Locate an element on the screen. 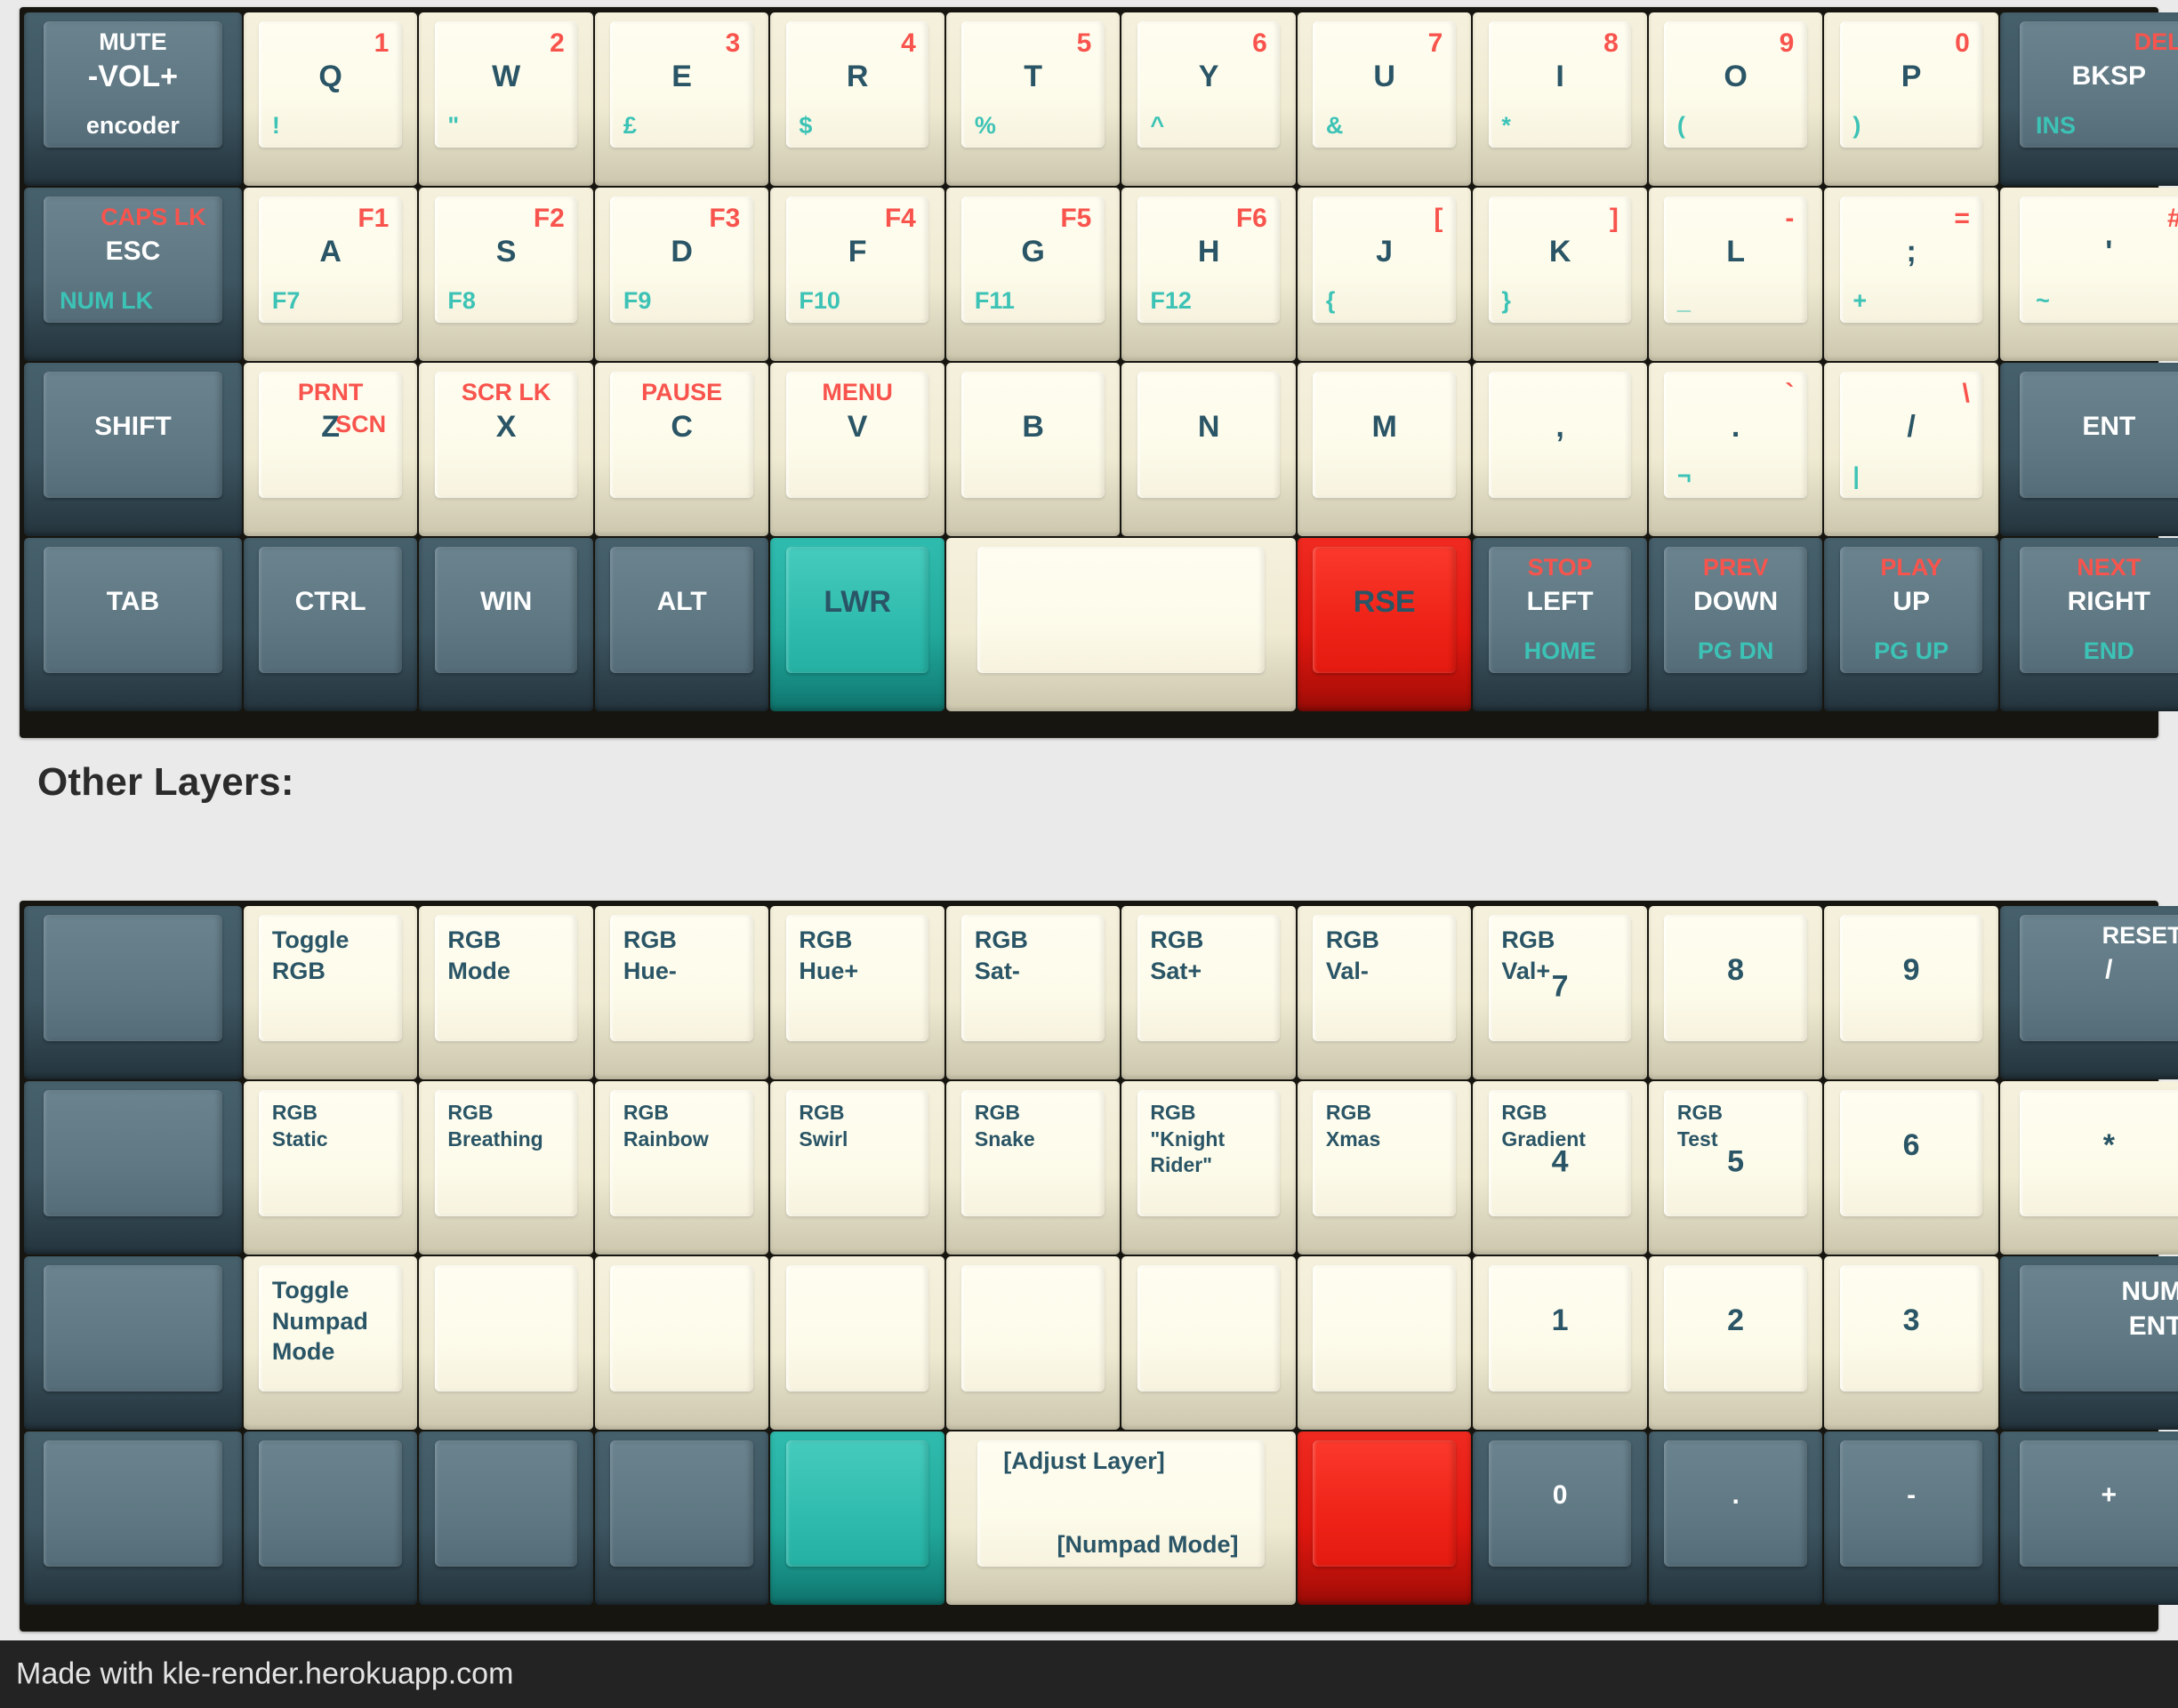 This screenshot has height=1708, width=2178. keycap: - is located at coordinates (1911, 1518).